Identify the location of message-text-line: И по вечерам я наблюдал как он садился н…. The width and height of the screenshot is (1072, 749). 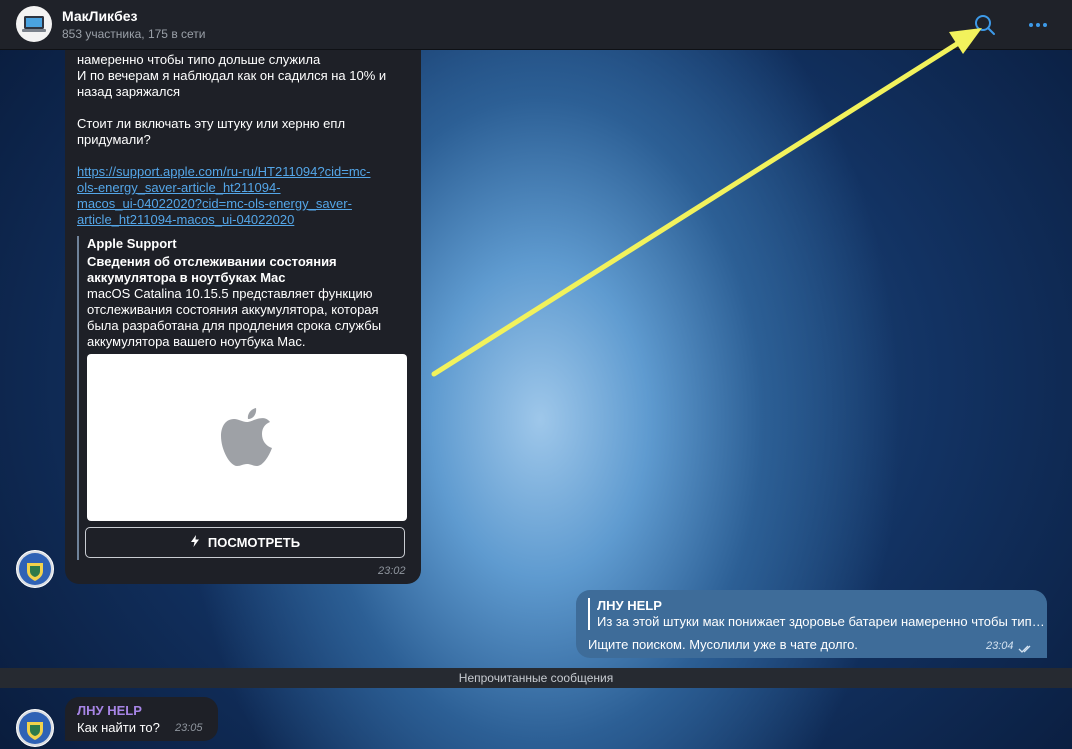
(232, 75).